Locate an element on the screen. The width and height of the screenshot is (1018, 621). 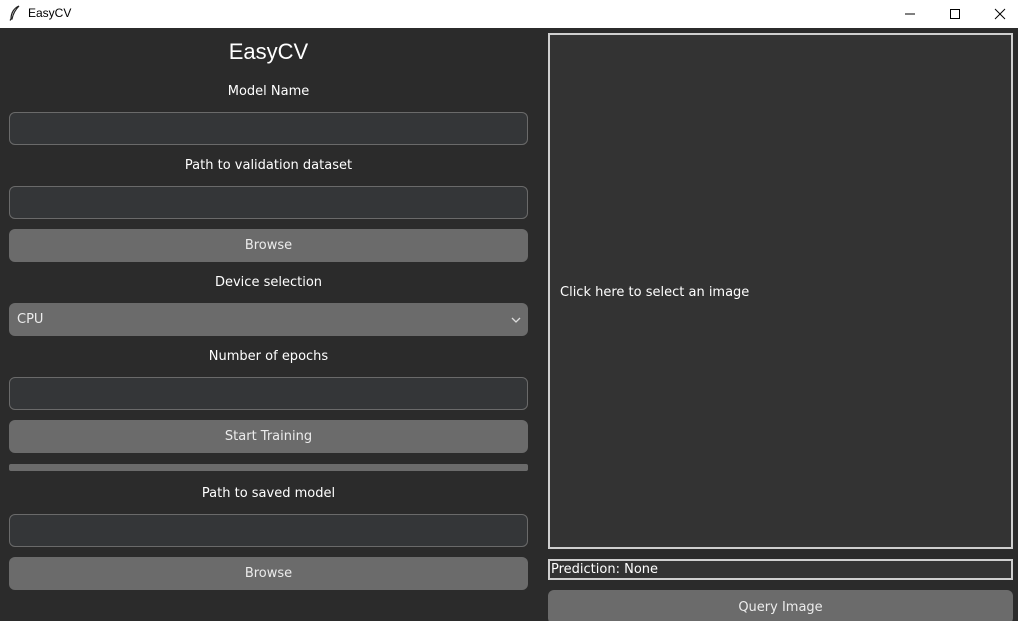
minimize-button is located at coordinates (910, 14).